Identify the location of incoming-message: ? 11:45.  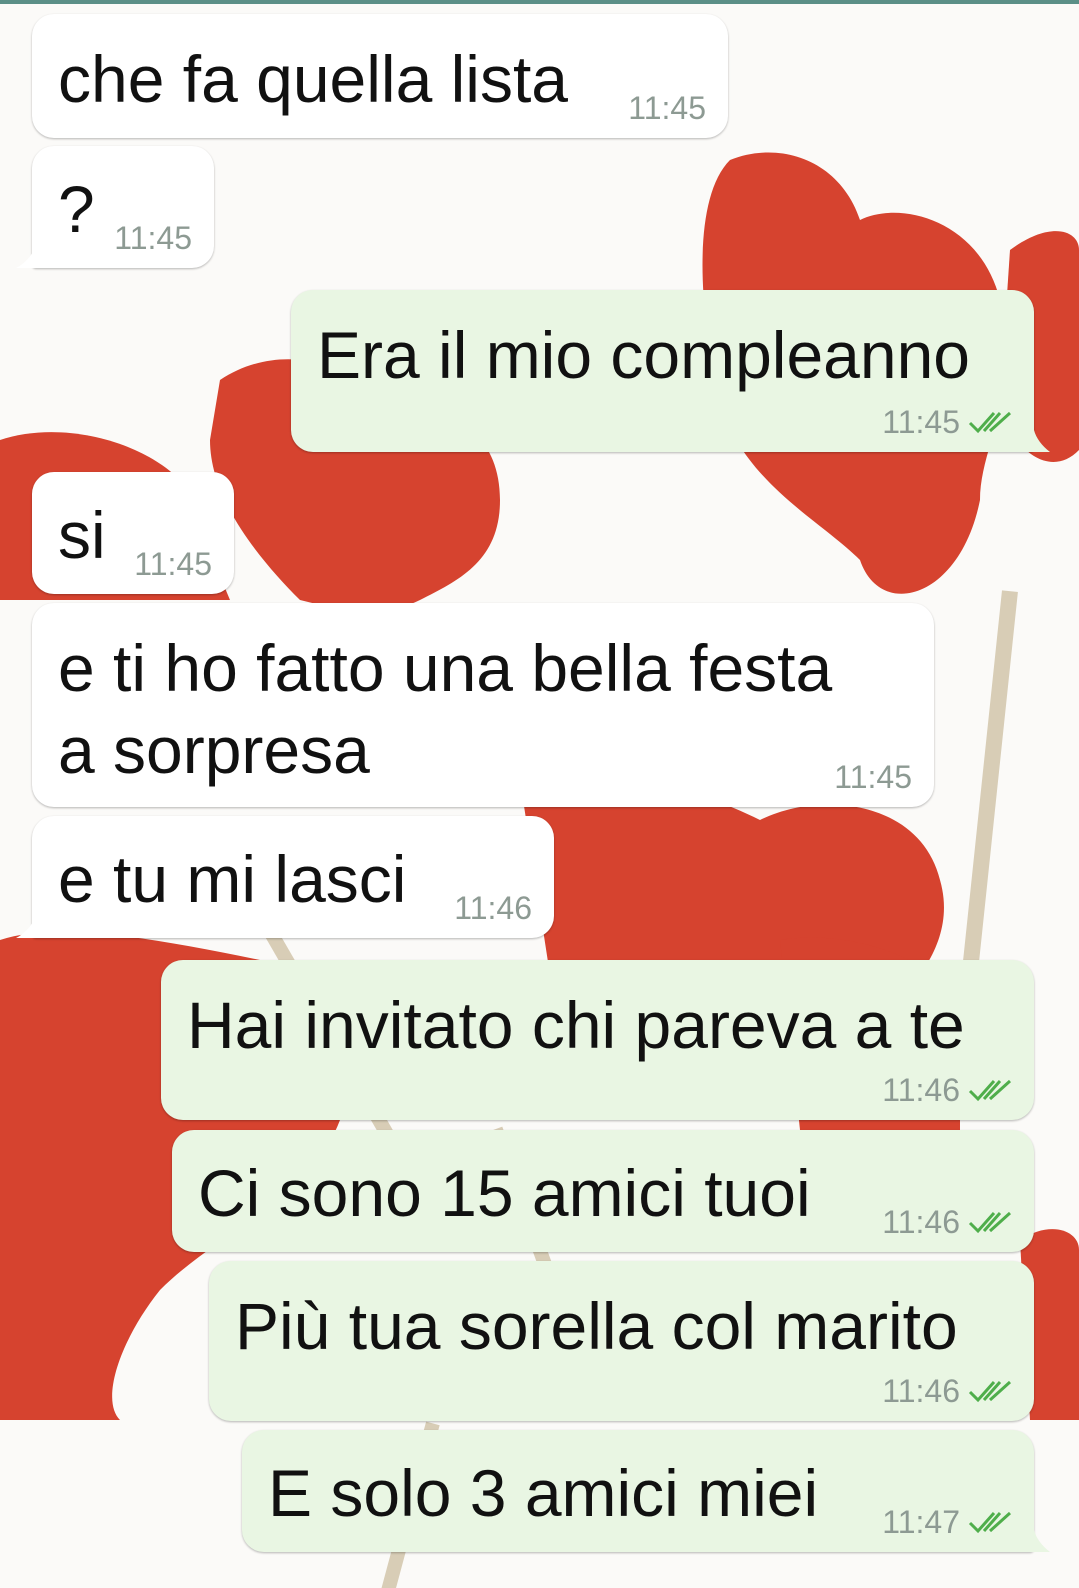
(123, 207).